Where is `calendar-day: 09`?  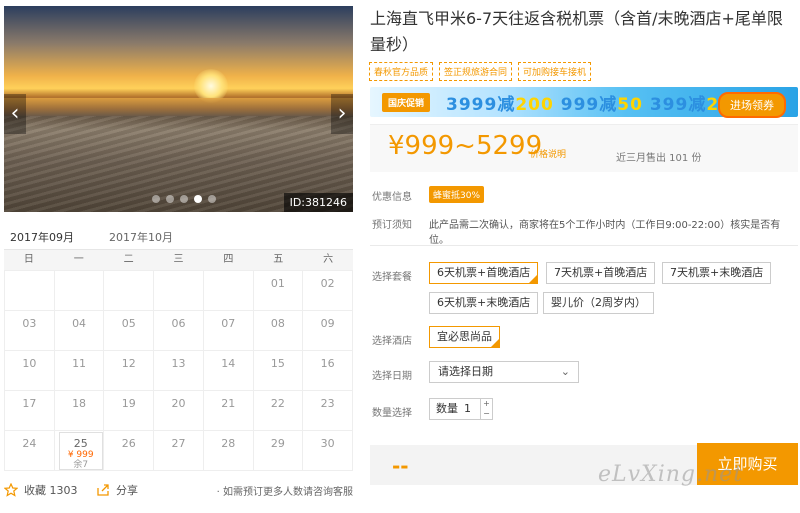 calendar-day: 09 is located at coordinates (328, 331).